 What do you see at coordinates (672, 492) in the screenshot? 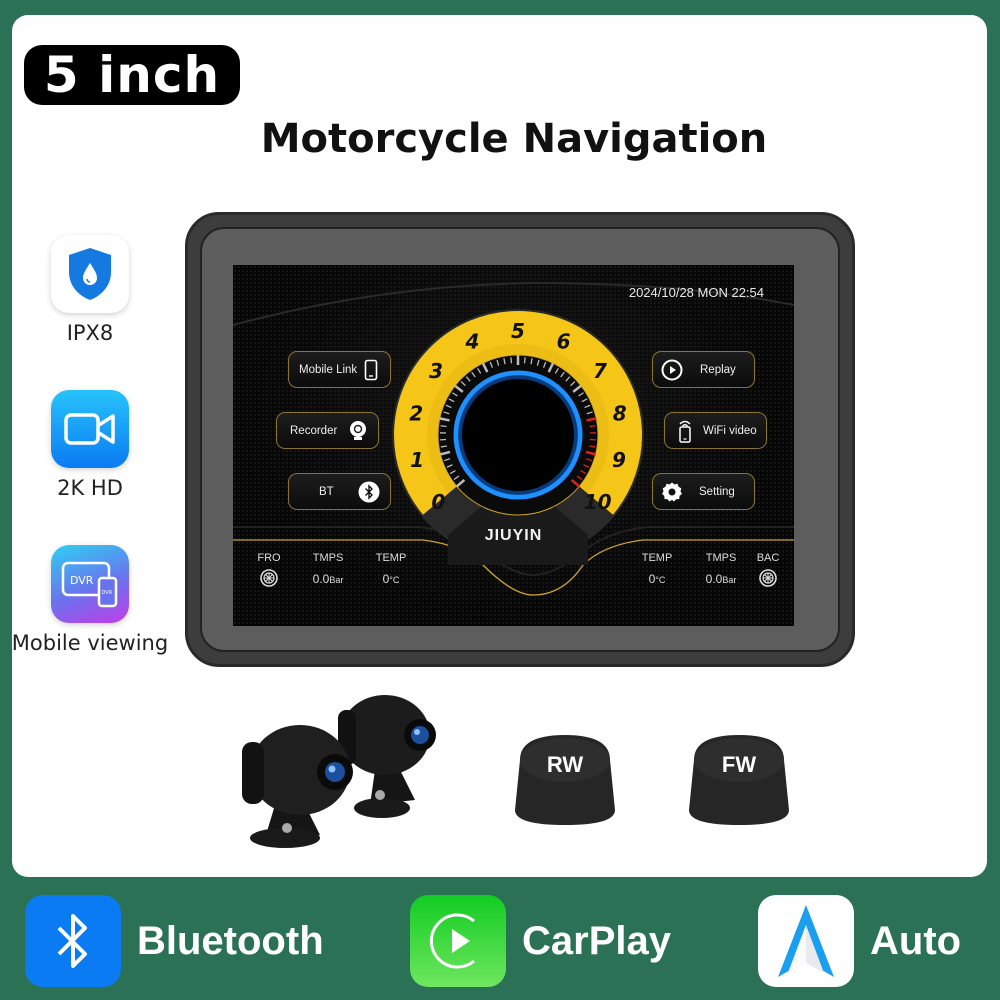
I see `gear-icon` at bounding box center [672, 492].